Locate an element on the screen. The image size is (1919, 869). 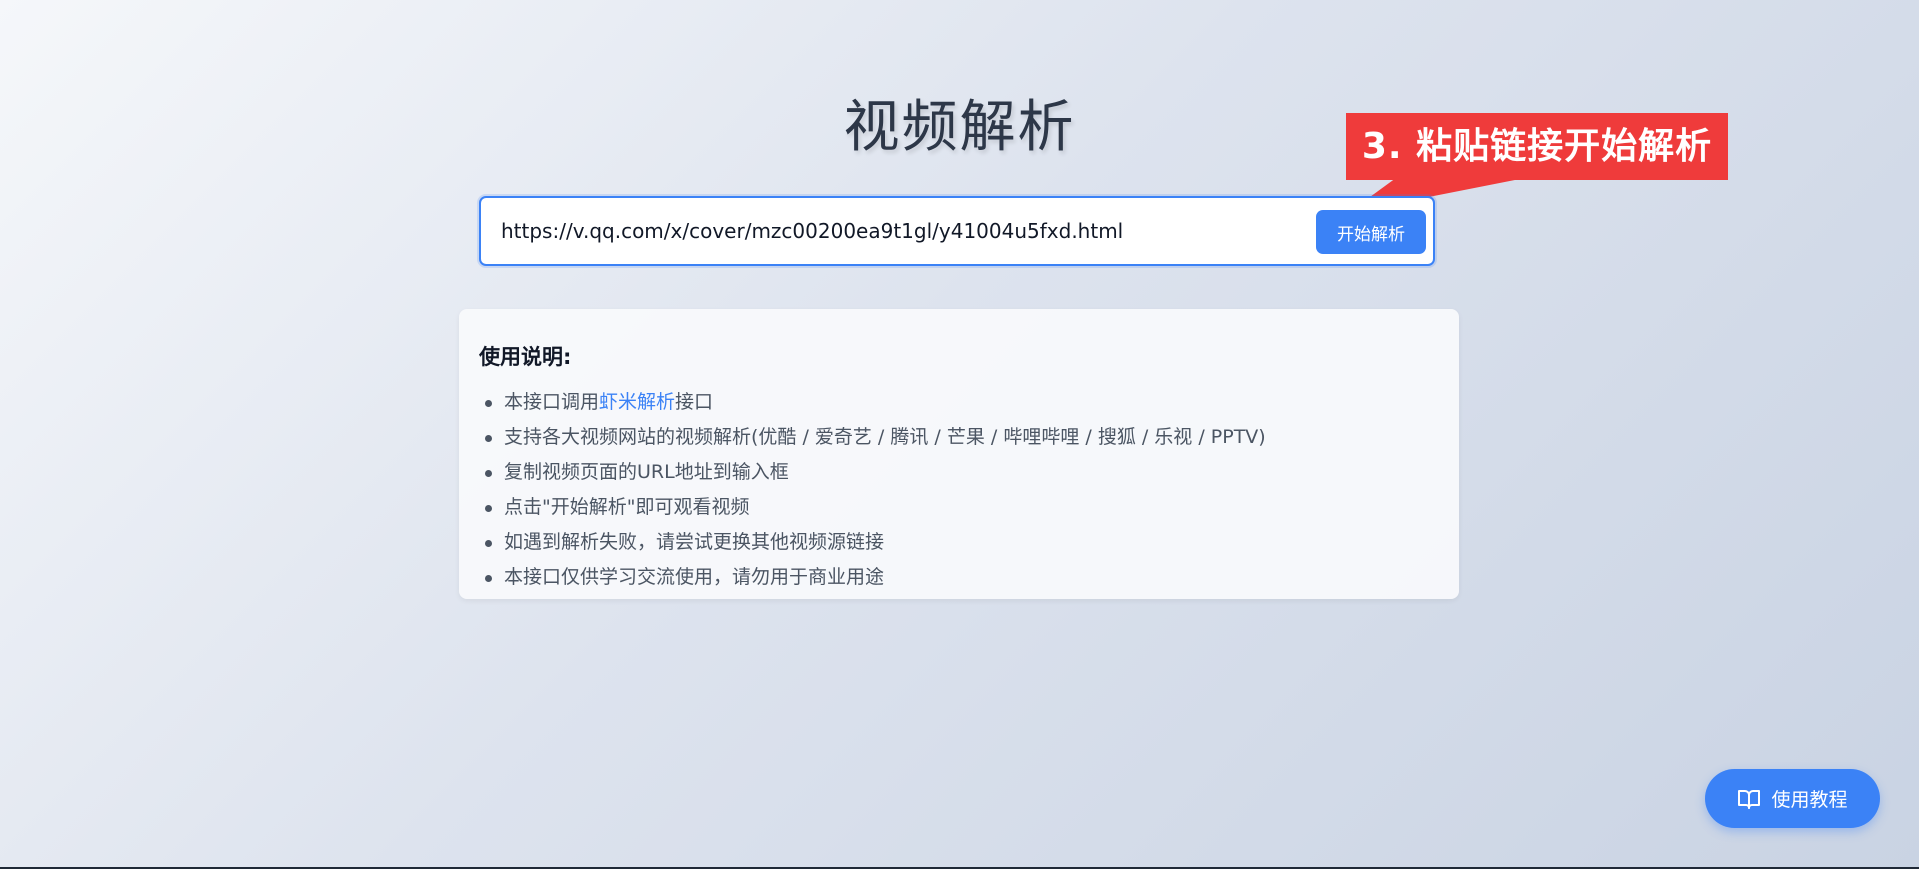
xiami-parse-link: 虾米解析 is located at coordinates (637, 402).